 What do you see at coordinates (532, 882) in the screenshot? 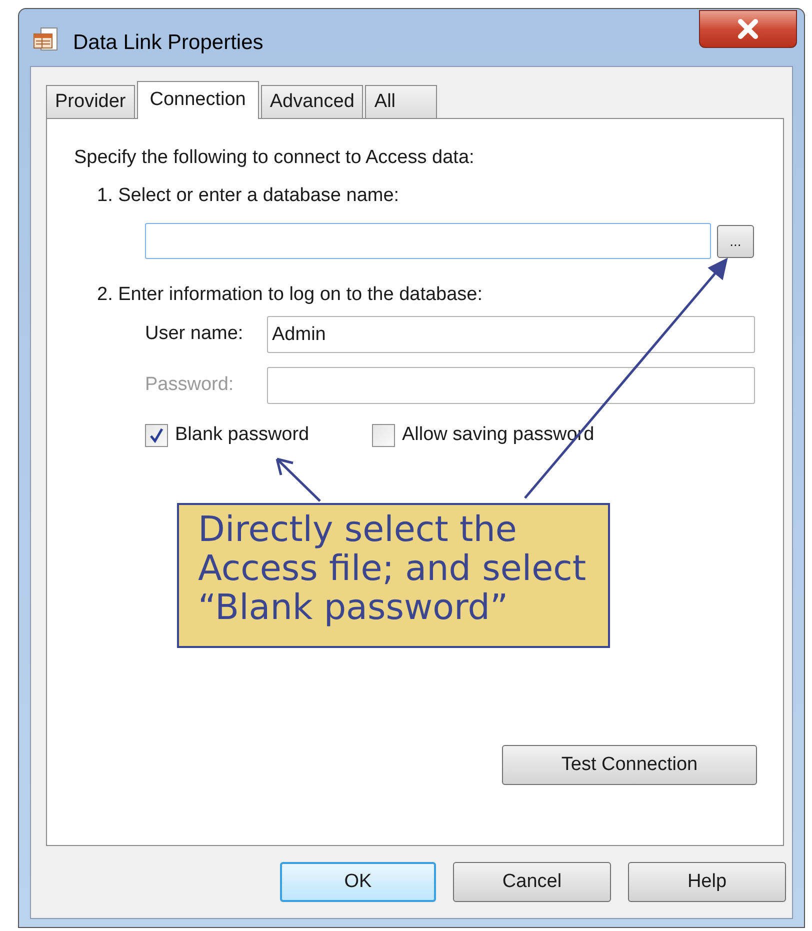
I see `dialog-button: Cancel` at bounding box center [532, 882].